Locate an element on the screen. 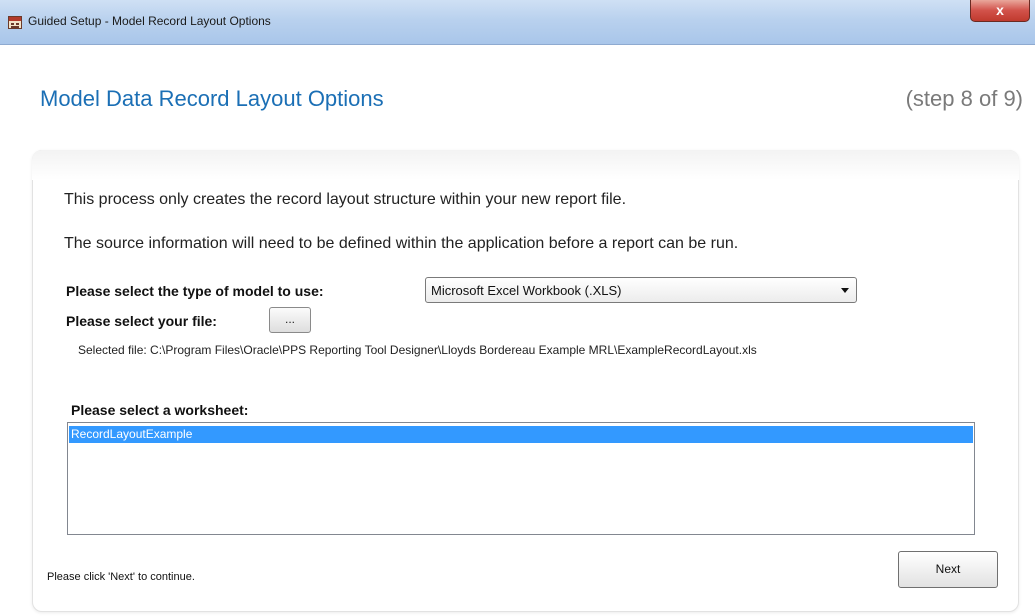  panel-header-gradient is located at coordinates (525, 165).